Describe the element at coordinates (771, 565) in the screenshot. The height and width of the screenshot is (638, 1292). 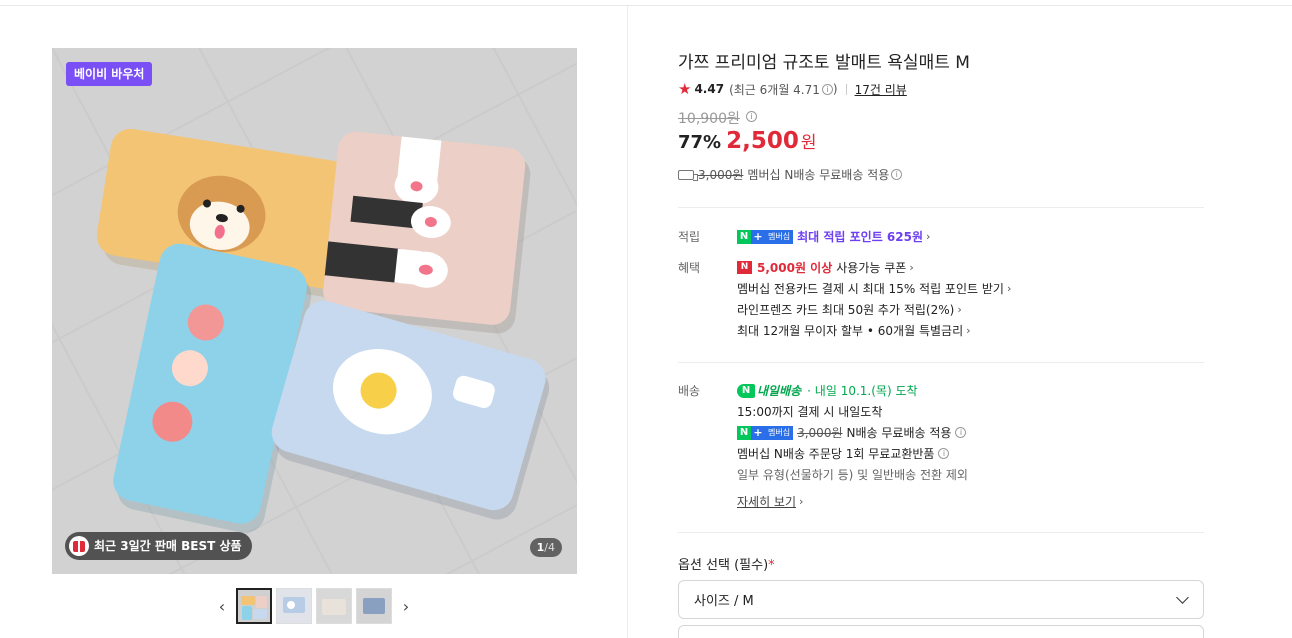
I see `required-mark: *` at that location.